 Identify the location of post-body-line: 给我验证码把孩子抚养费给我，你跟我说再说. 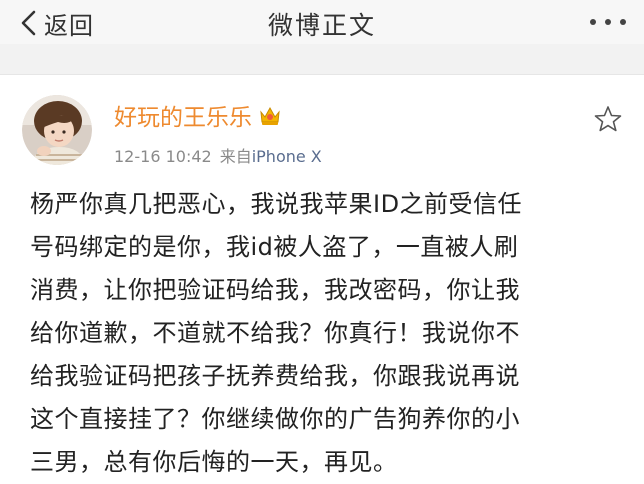
(275, 376).